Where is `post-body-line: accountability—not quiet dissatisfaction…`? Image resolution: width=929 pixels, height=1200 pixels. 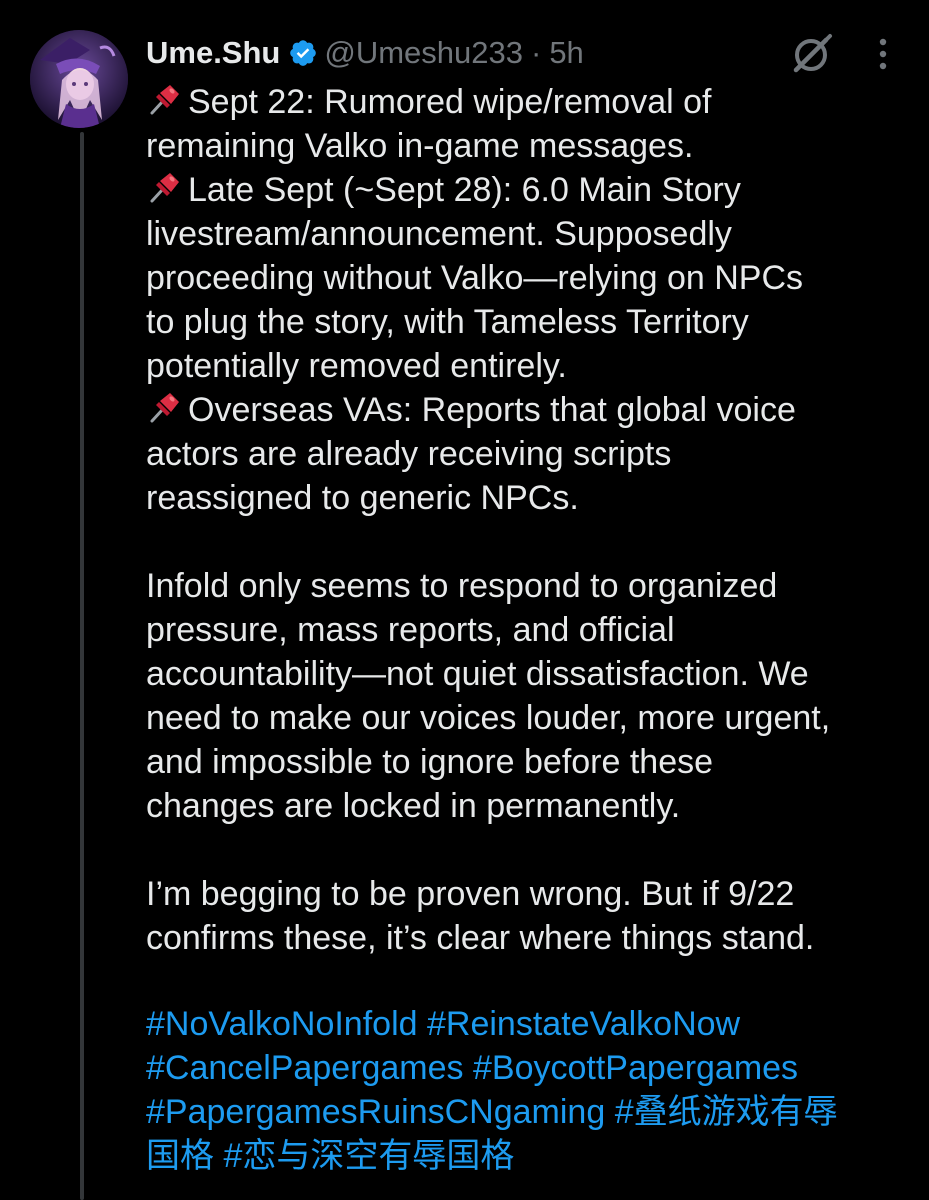 post-body-line: accountability—not quiet dissatisfaction… is located at coordinates (531, 674).